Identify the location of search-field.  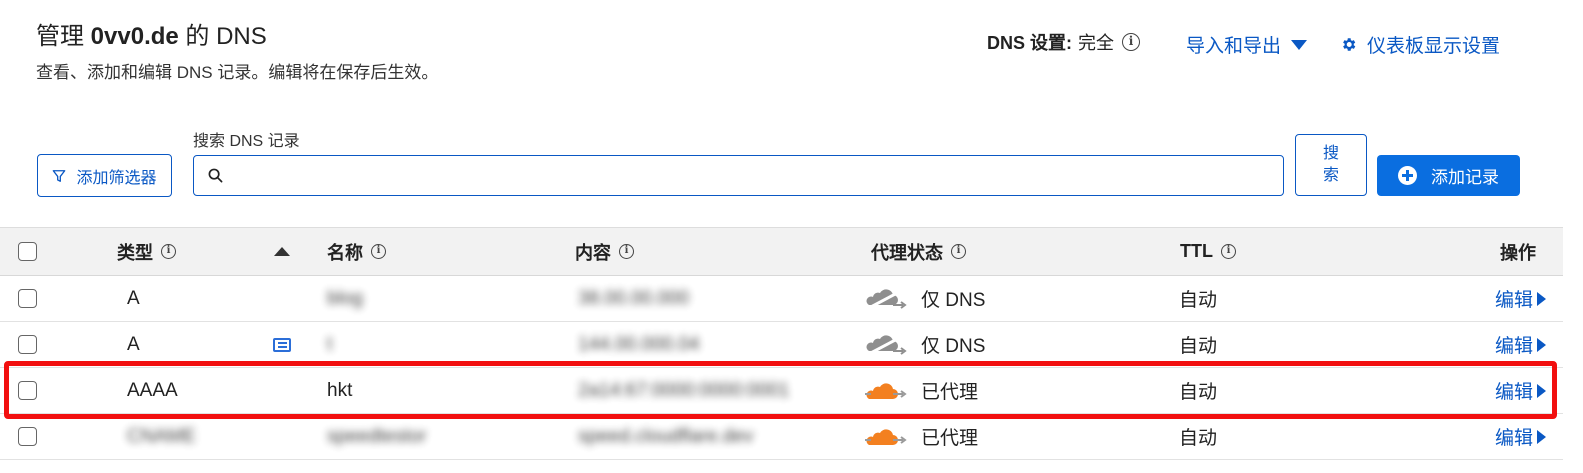
(738, 175).